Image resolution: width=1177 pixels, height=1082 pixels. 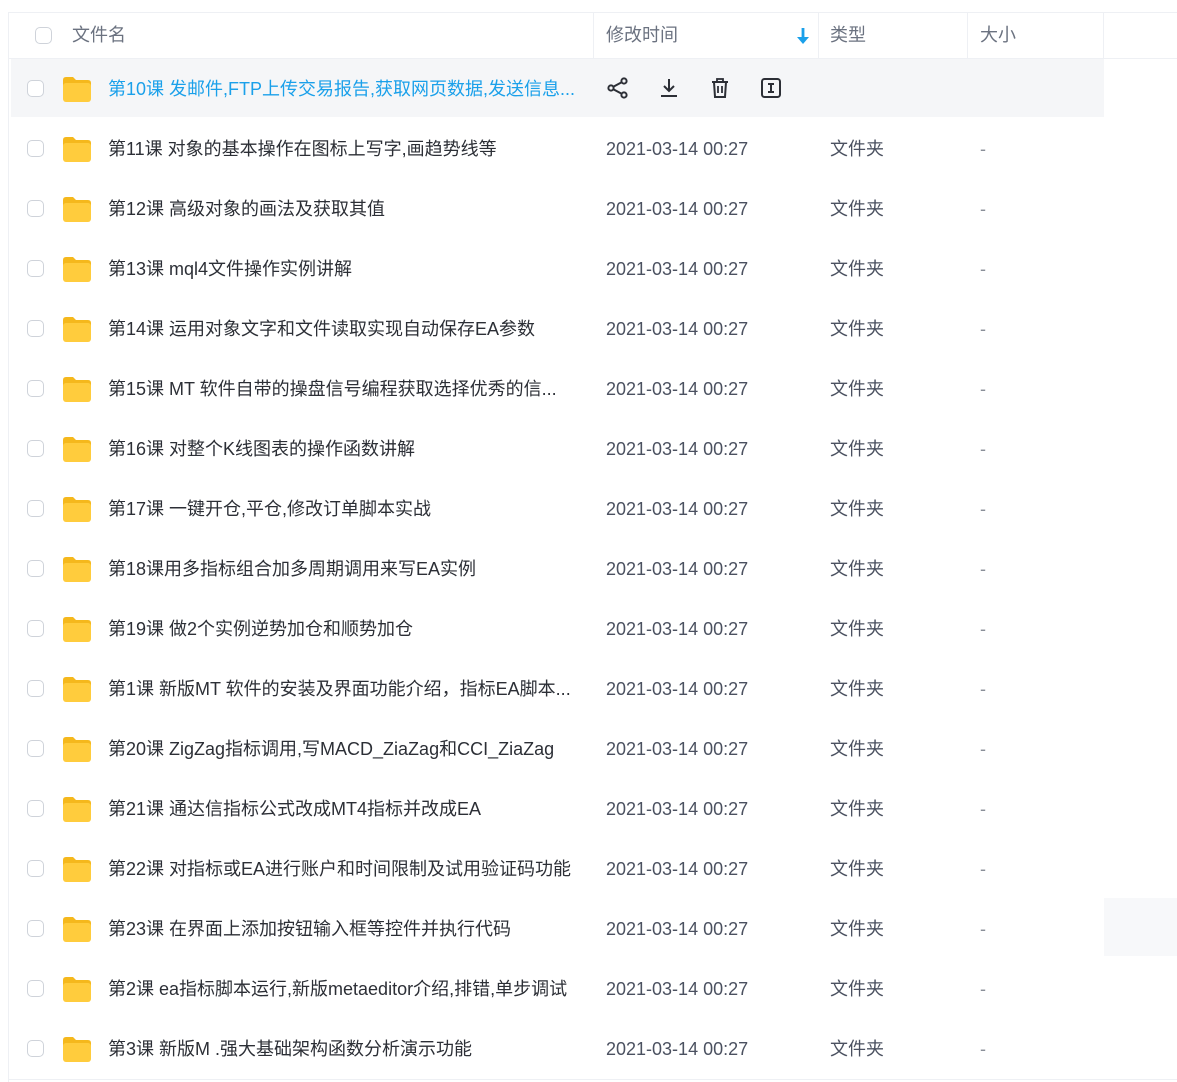 I want to click on scroll-track-fragment, so click(x=1140, y=927).